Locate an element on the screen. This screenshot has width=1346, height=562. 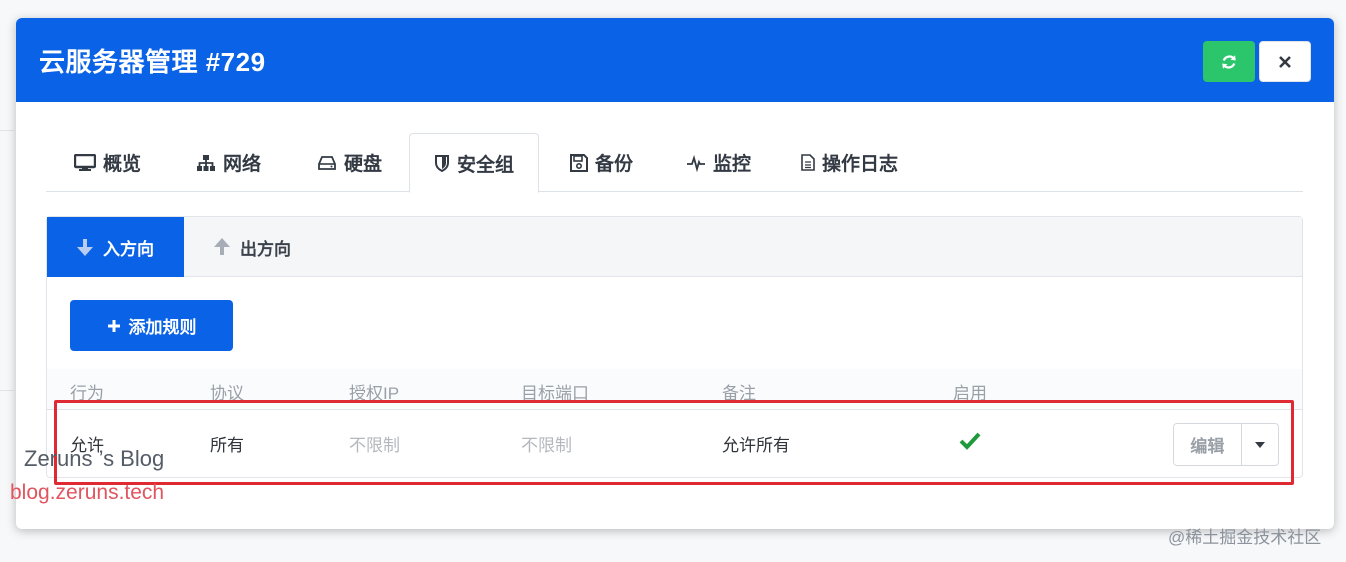
tab-label: 监控 is located at coordinates (732, 164).